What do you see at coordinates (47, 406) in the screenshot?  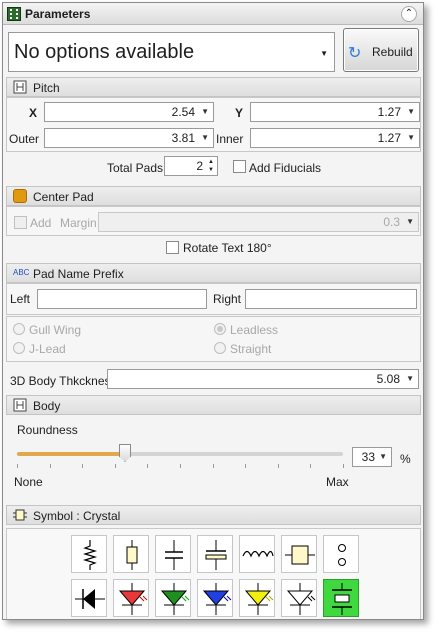 I see `body-section-title: Body` at bounding box center [47, 406].